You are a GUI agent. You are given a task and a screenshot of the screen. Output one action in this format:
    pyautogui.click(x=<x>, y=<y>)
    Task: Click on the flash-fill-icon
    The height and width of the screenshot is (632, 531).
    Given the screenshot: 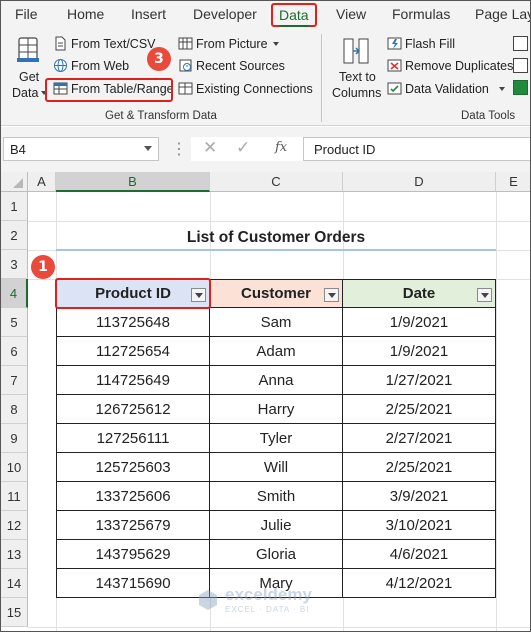 What is the action you would take?
    pyautogui.click(x=394, y=43)
    